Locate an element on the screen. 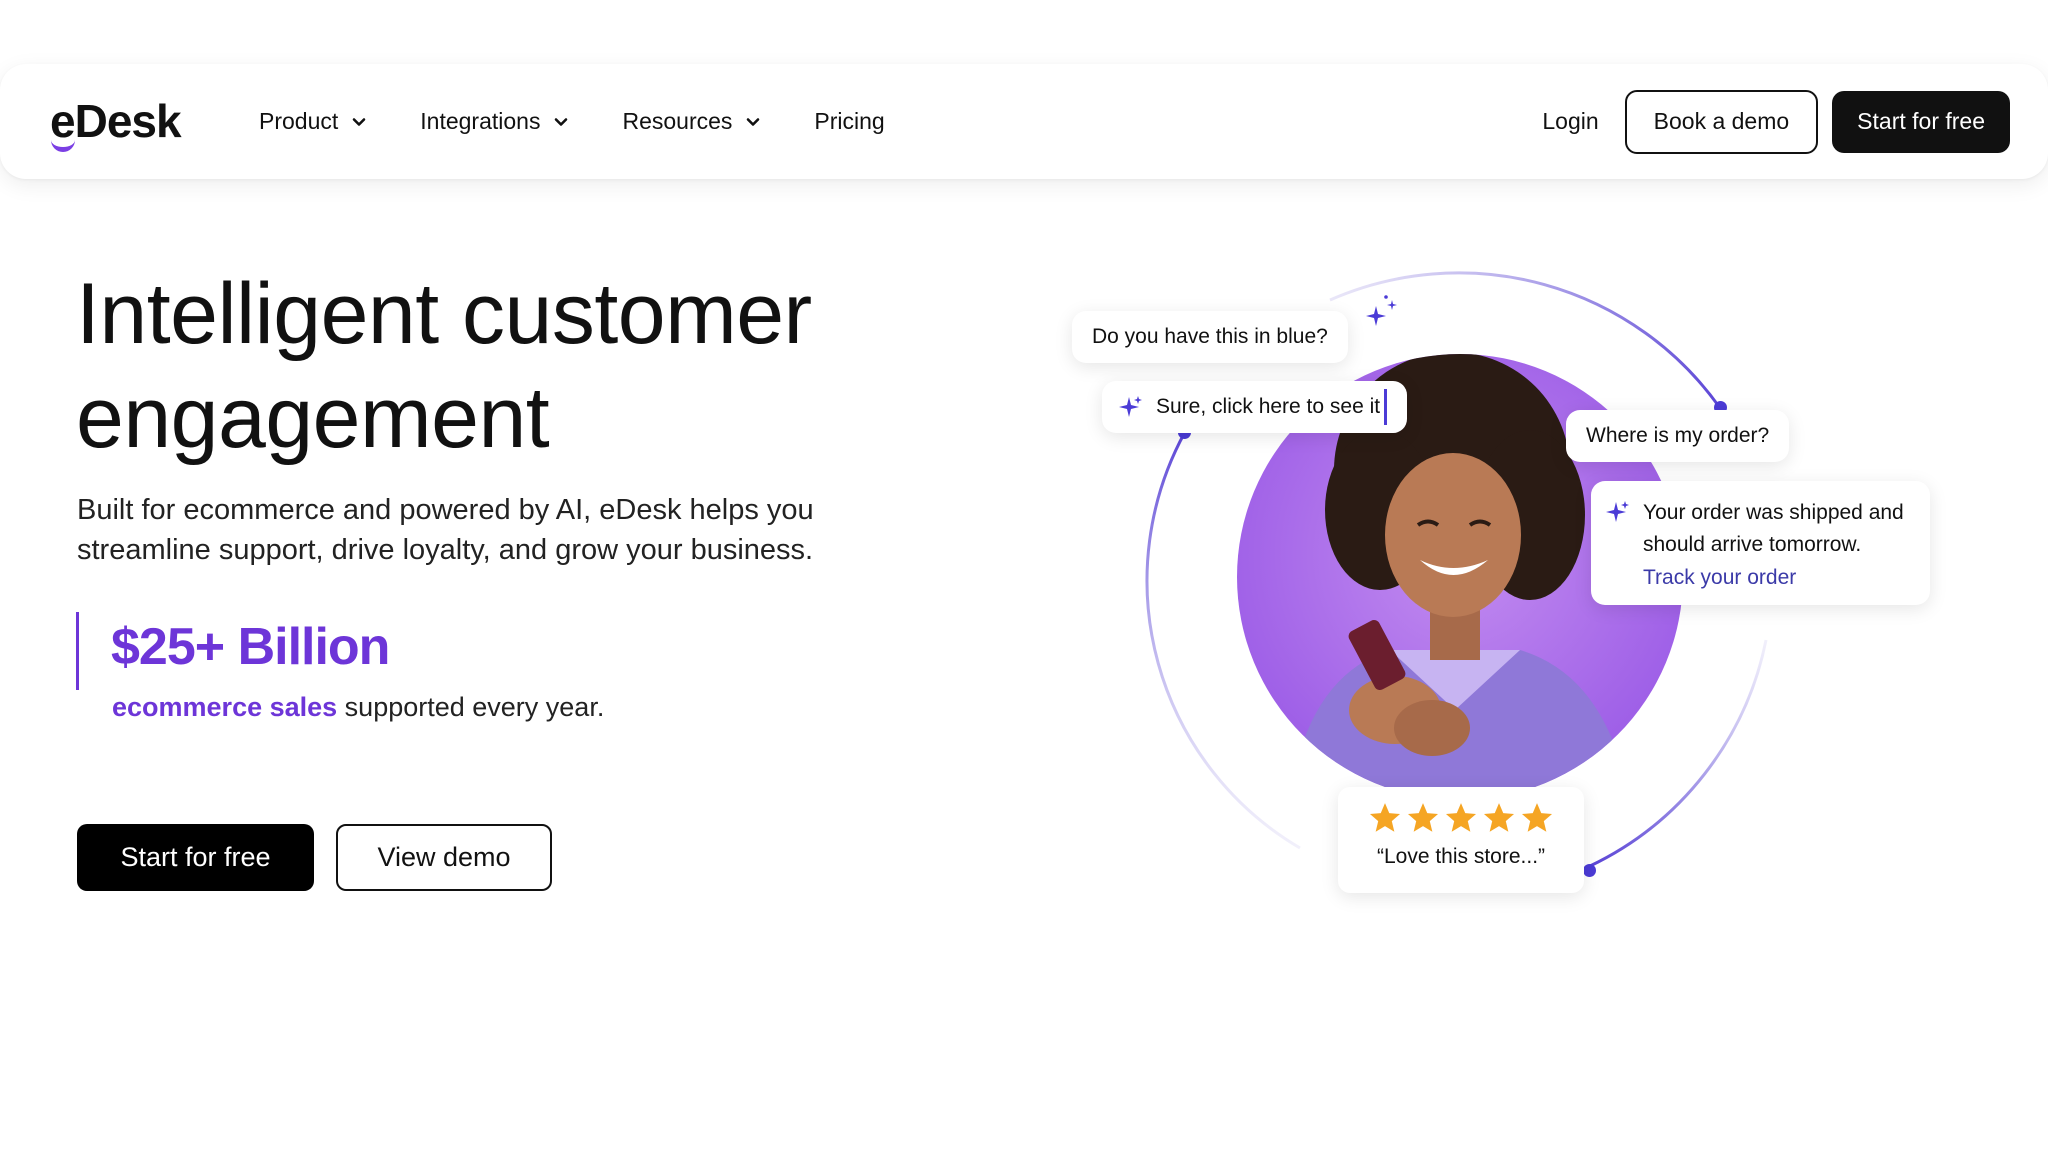 The height and width of the screenshot is (1152, 2048). nav-item-integrations: Integrations is located at coordinates (494, 121).